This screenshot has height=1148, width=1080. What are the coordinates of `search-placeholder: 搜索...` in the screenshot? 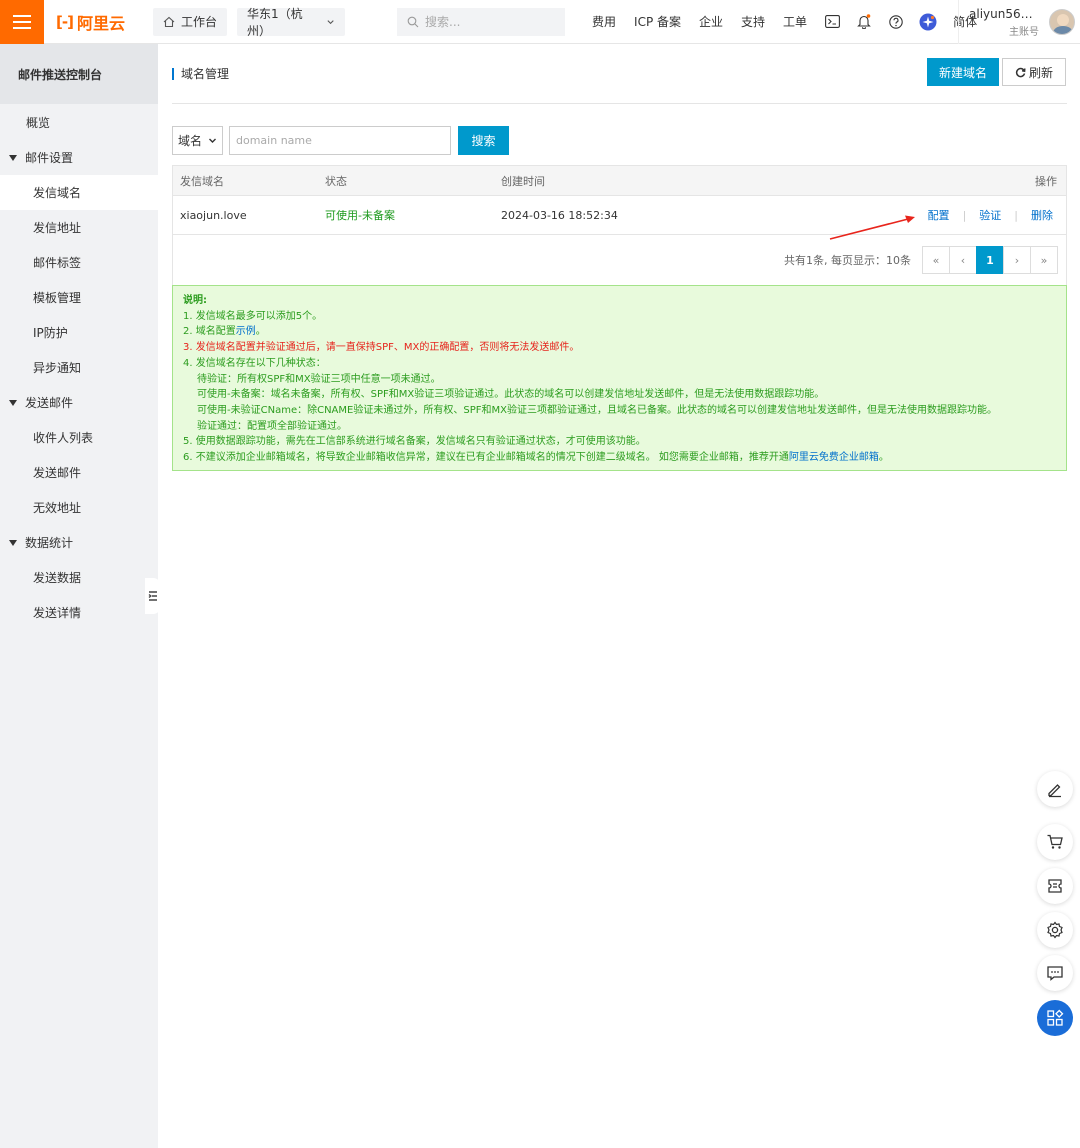 It's located at (443, 22).